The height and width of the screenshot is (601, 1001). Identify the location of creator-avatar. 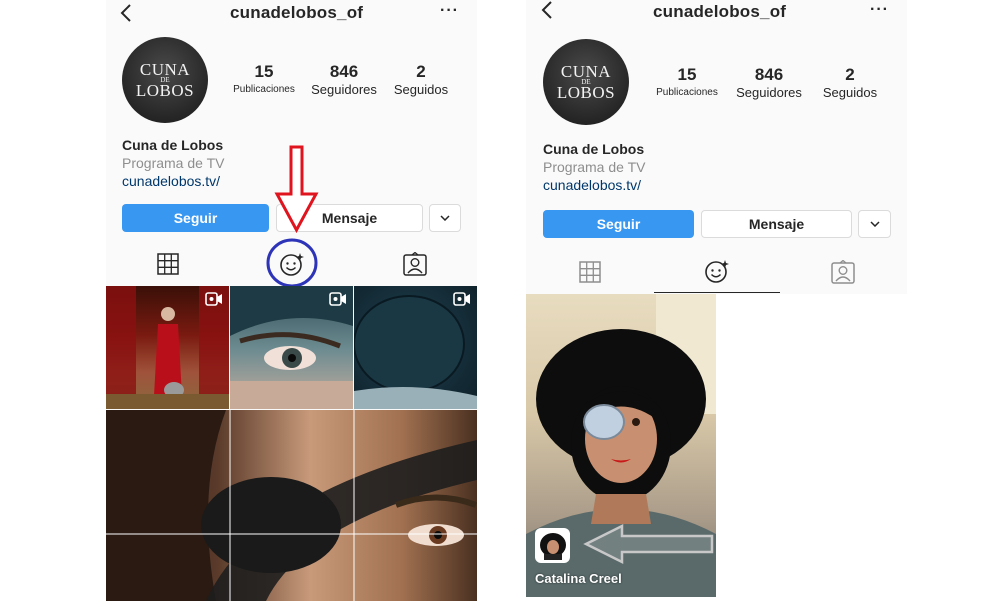
(552, 545).